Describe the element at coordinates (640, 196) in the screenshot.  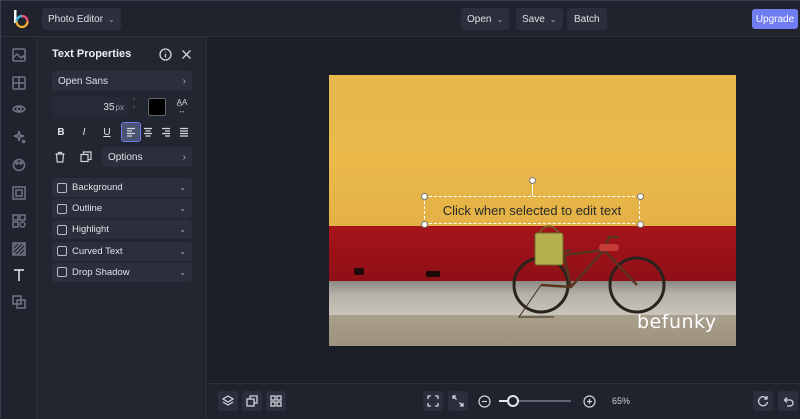
I see `resize-handle-tr` at that location.